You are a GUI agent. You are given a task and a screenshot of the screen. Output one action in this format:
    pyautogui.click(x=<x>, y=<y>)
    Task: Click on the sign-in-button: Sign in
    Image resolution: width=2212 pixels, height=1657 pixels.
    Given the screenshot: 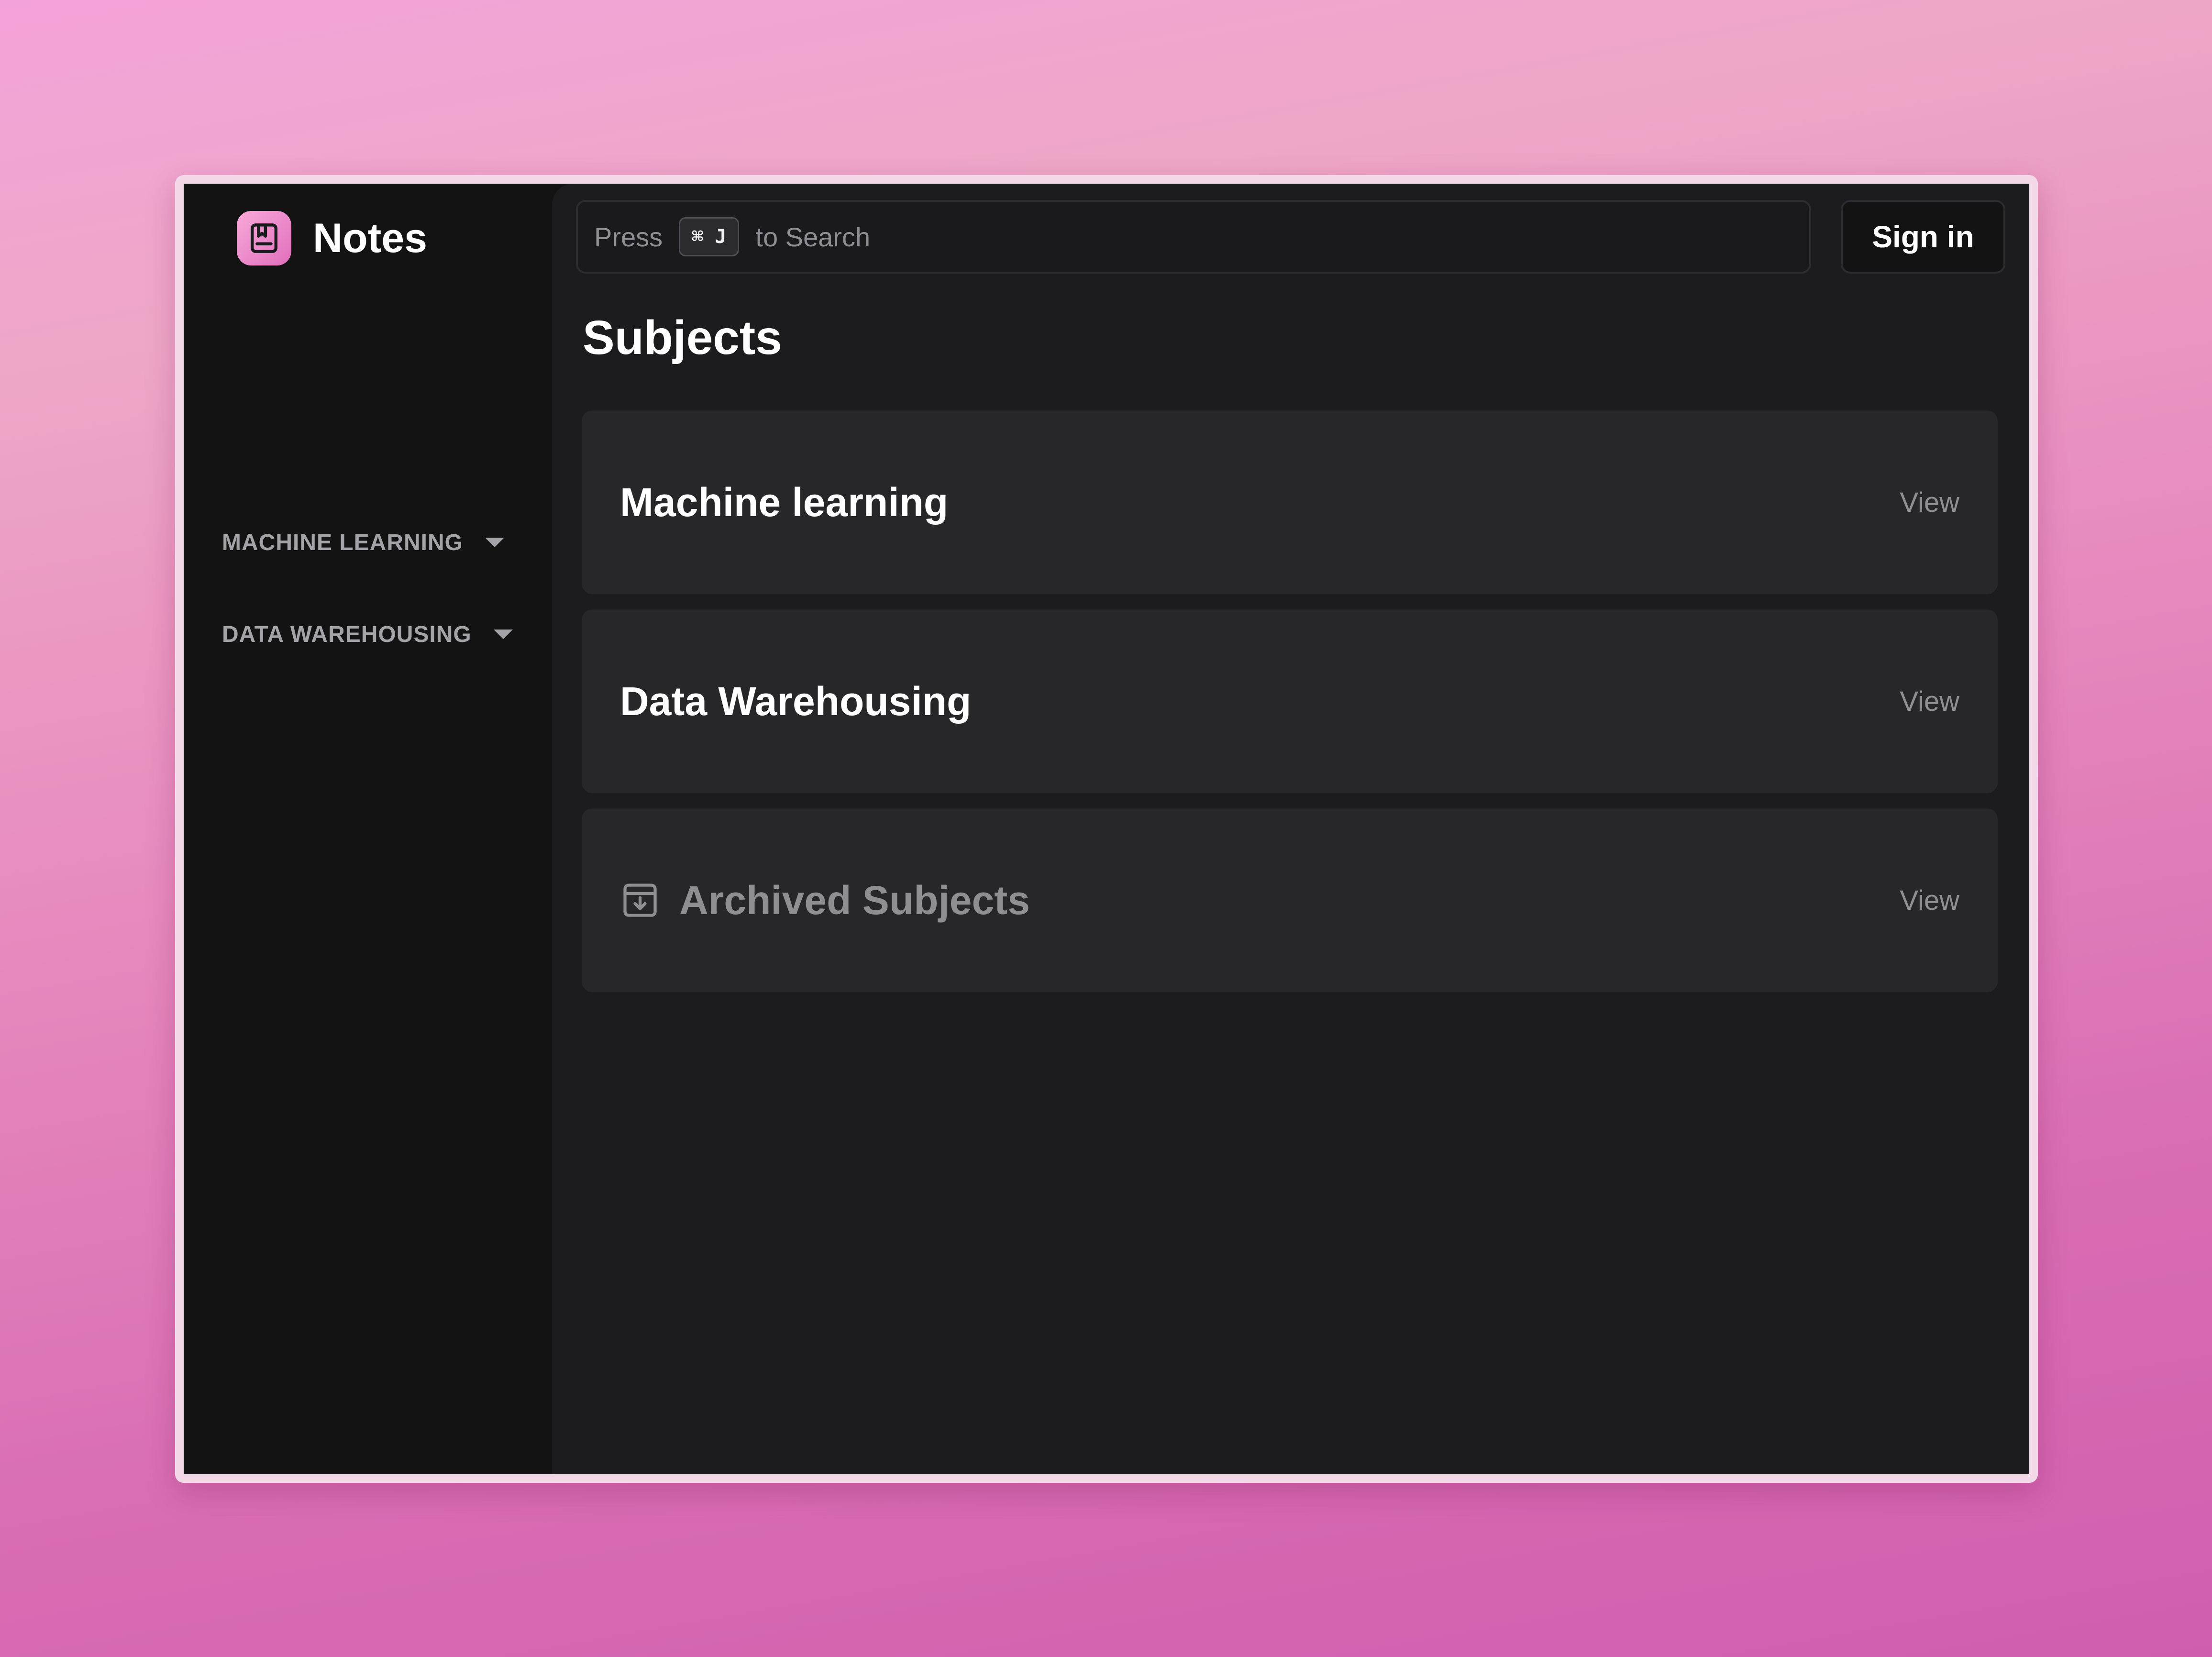 What is the action you would take?
    pyautogui.click(x=1923, y=237)
    